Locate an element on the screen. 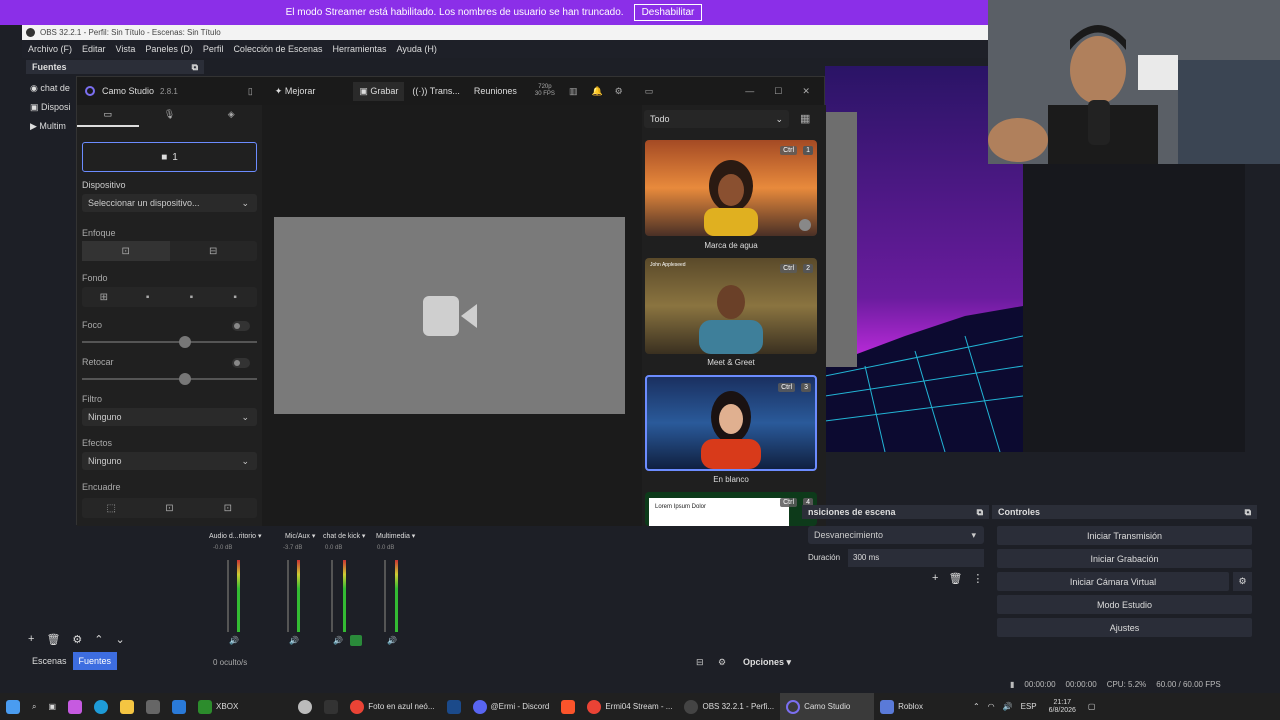 This screenshot has height=720, width=1280. more-icon: ⋮ is located at coordinates (977, 578).